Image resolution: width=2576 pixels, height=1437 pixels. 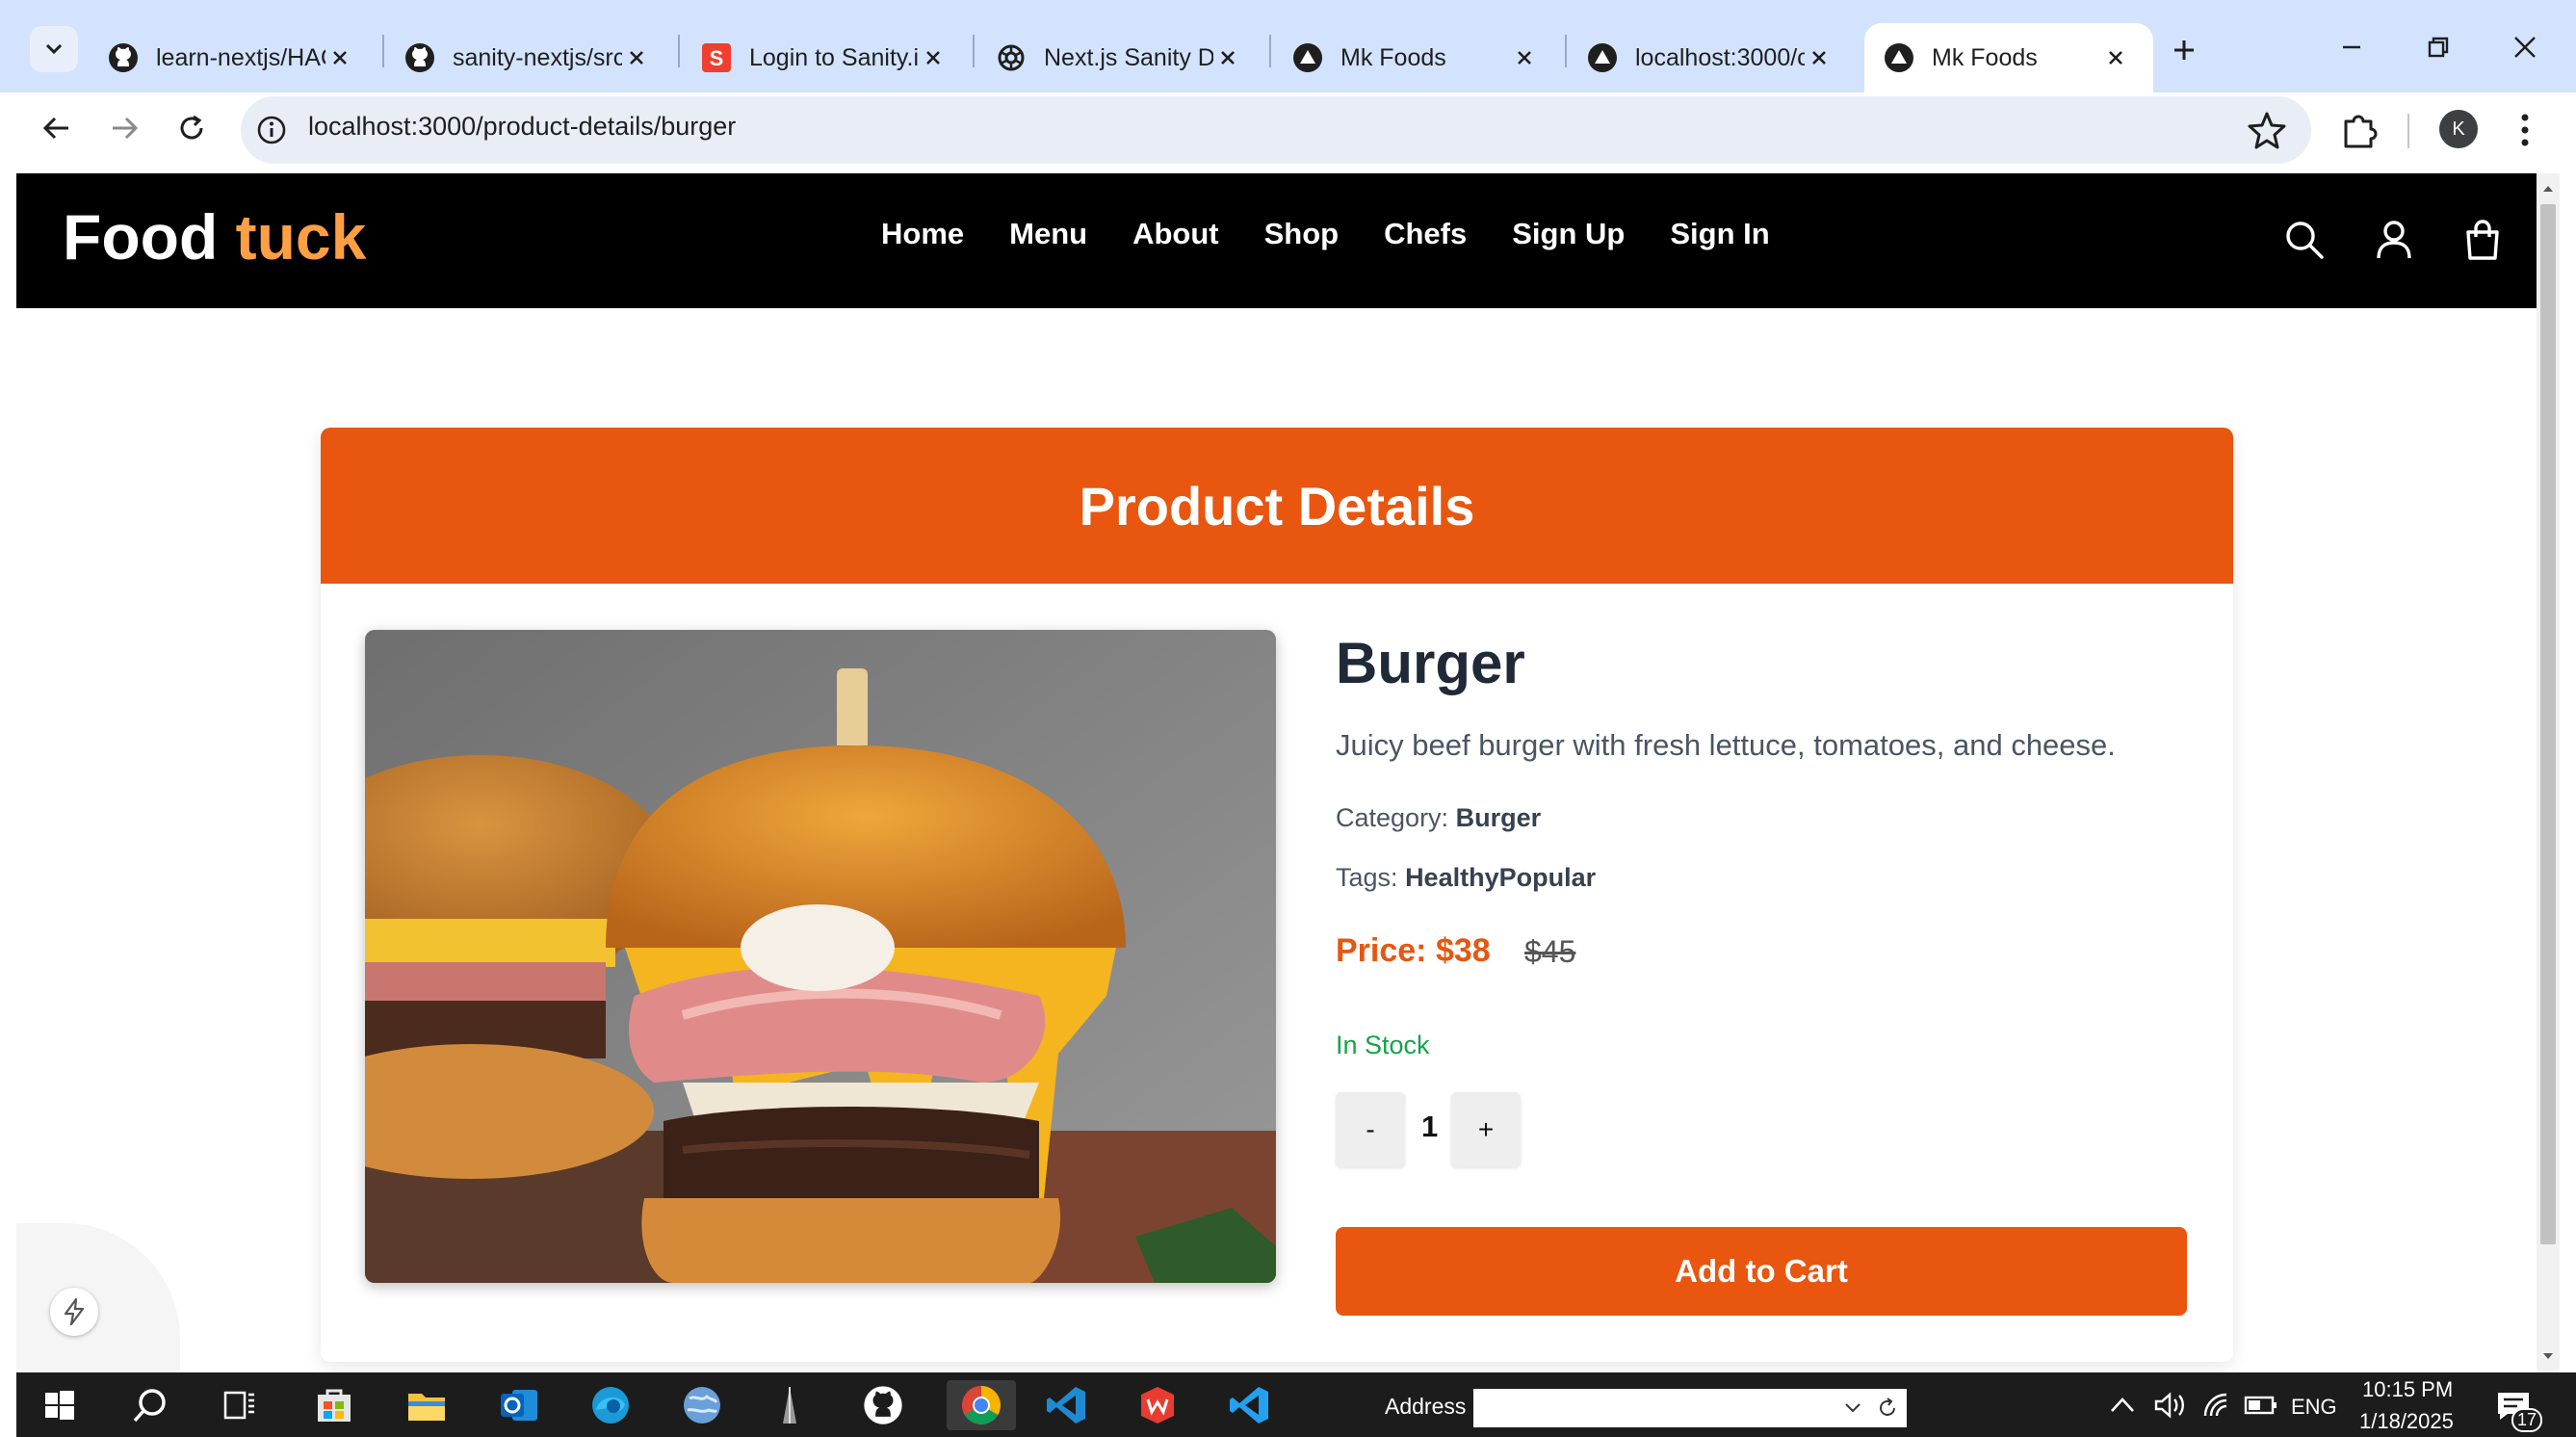 What do you see at coordinates (1690, 1408) in the screenshot?
I see `taskbar-address-input` at bounding box center [1690, 1408].